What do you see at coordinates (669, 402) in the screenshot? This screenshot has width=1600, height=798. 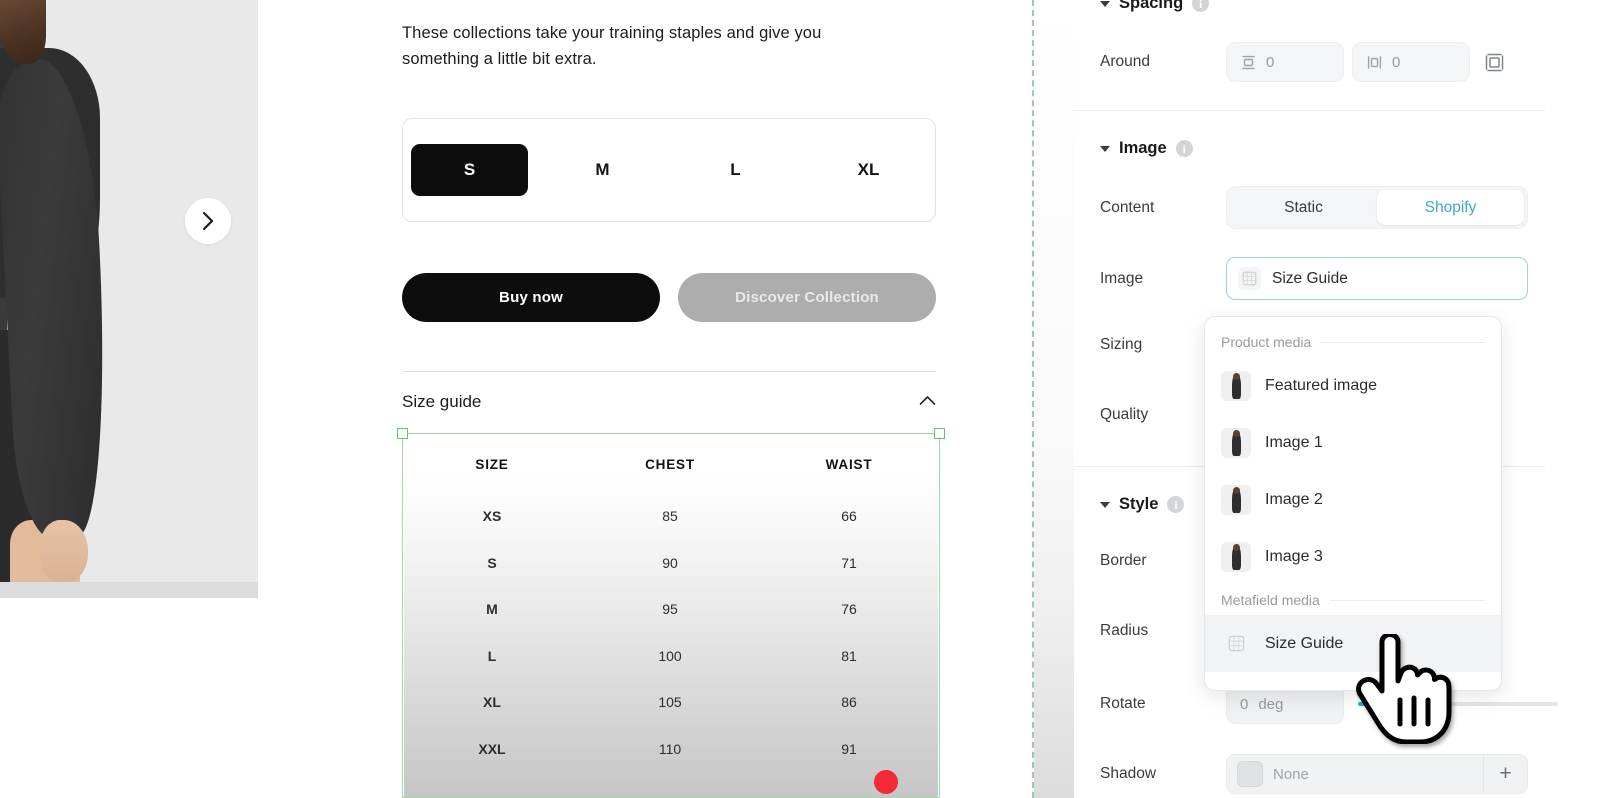 I see `size-guide-accordion-header: Size guide` at bounding box center [669, 402].